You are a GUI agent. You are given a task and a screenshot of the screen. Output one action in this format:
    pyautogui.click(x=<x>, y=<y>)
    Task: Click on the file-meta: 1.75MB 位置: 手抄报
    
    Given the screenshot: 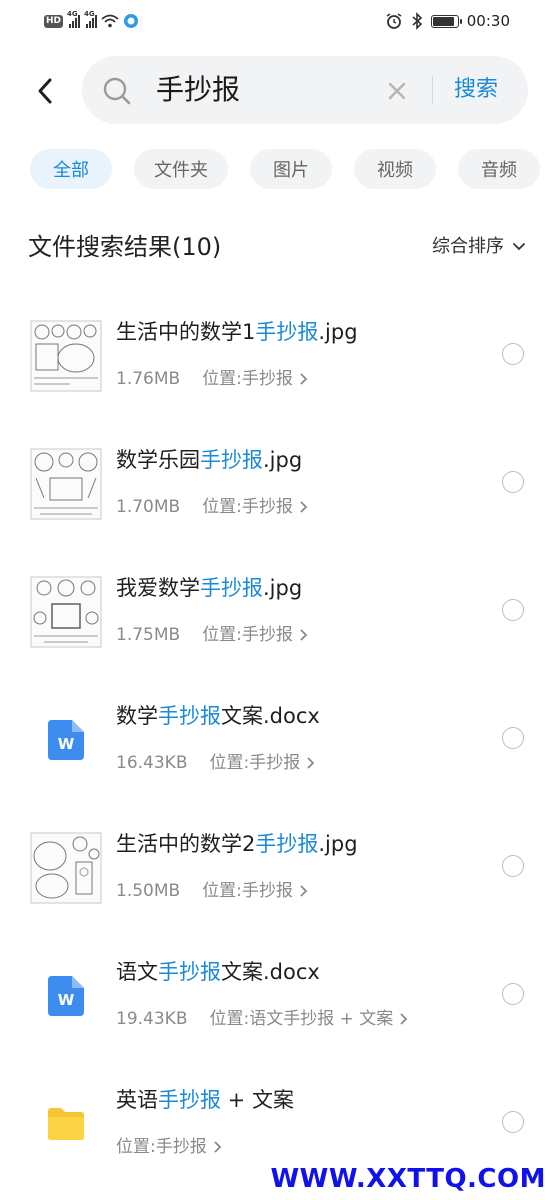 What is the action you would take?
    pyautogui.click(x=212, y=635)
    